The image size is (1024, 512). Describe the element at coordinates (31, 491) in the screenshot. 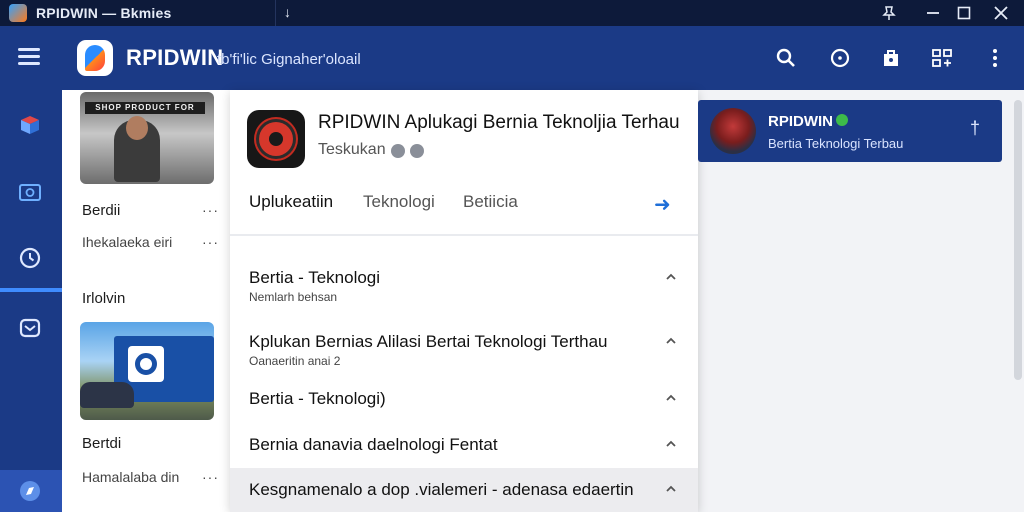

I see `explore-button` at that location.